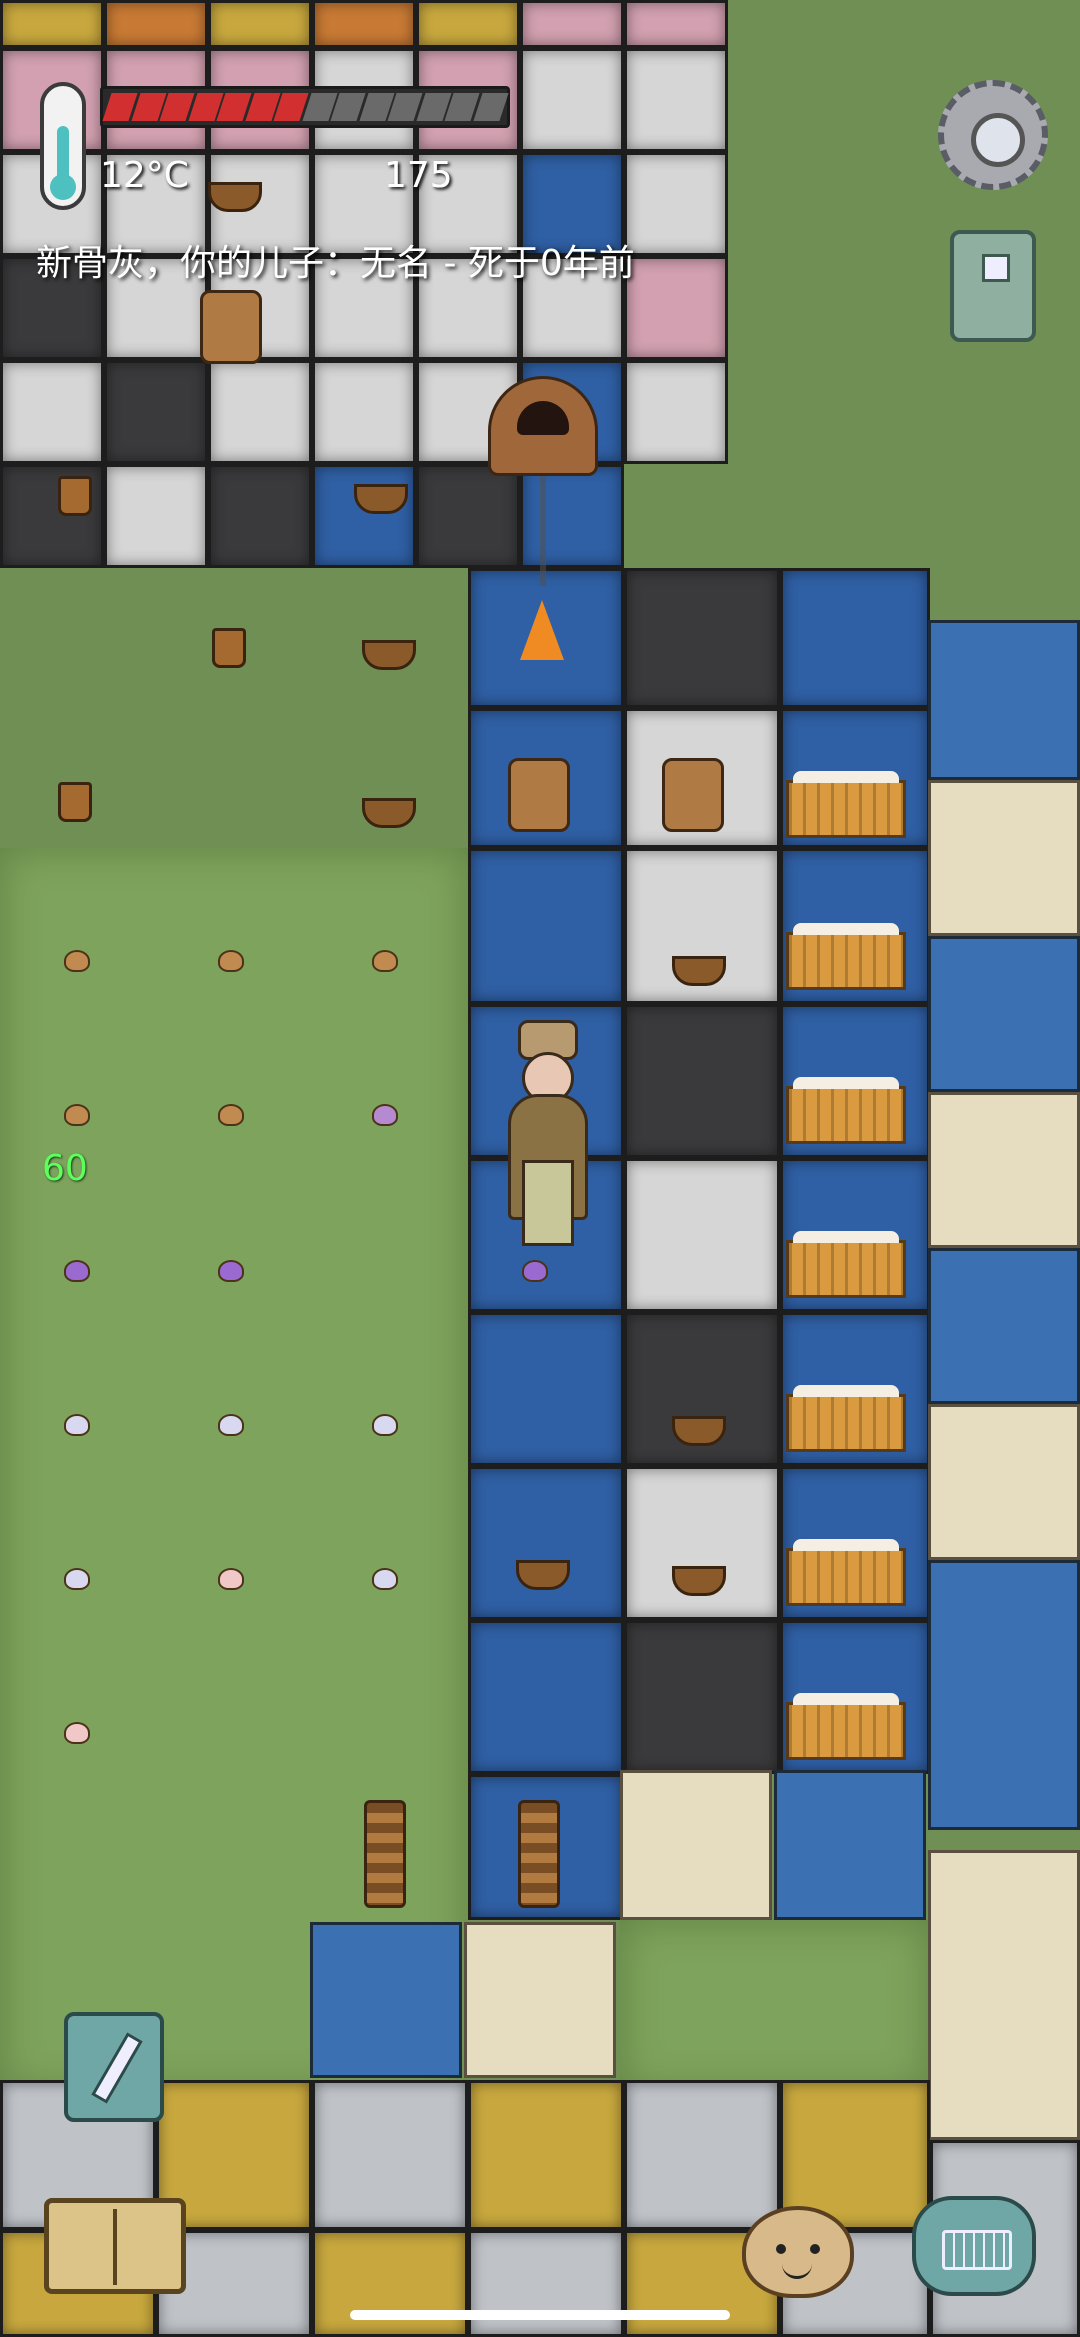 This screenshot has height=2337, width=1080. What do you see at coordinates (65, 1168) in the screenshot?
I see `age-indicator: 60` at bounding box center [65, 1168].